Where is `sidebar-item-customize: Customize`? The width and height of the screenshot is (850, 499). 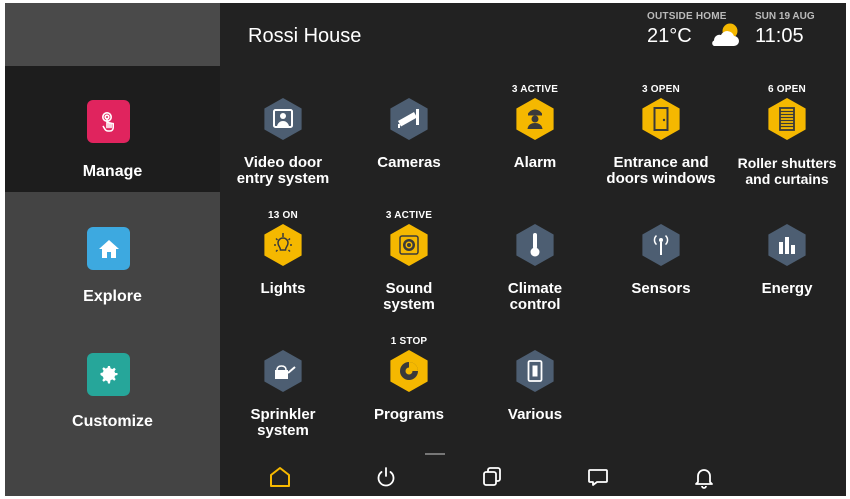 sidebar-item-customize: Customize is located at coordinates (112, 381).